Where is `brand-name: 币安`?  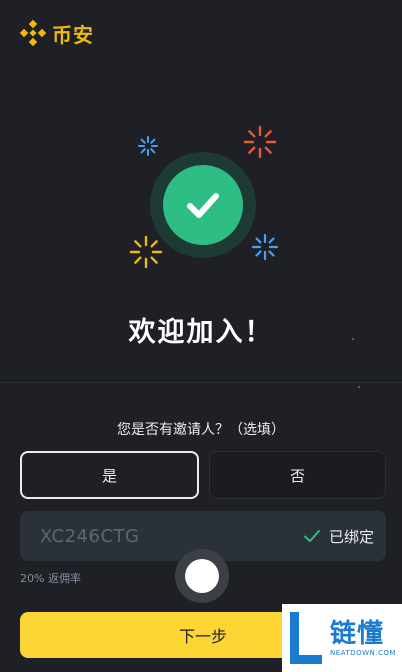 brand-name: 币安 is located at coordinates (73, 34).